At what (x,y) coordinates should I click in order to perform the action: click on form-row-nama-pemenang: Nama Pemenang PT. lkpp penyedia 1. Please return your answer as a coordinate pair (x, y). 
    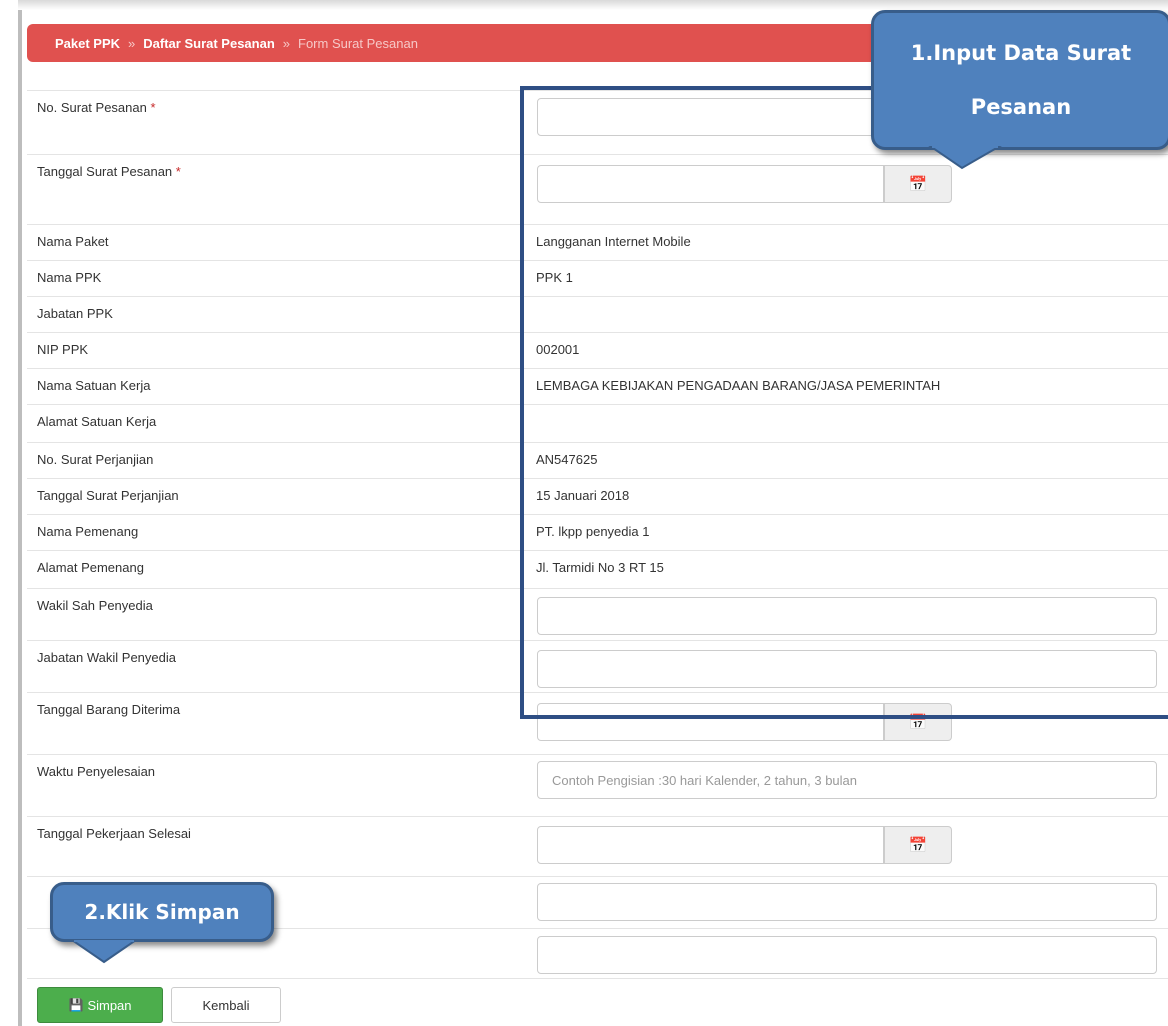
    Looking at the image, I should click on (597, 532).